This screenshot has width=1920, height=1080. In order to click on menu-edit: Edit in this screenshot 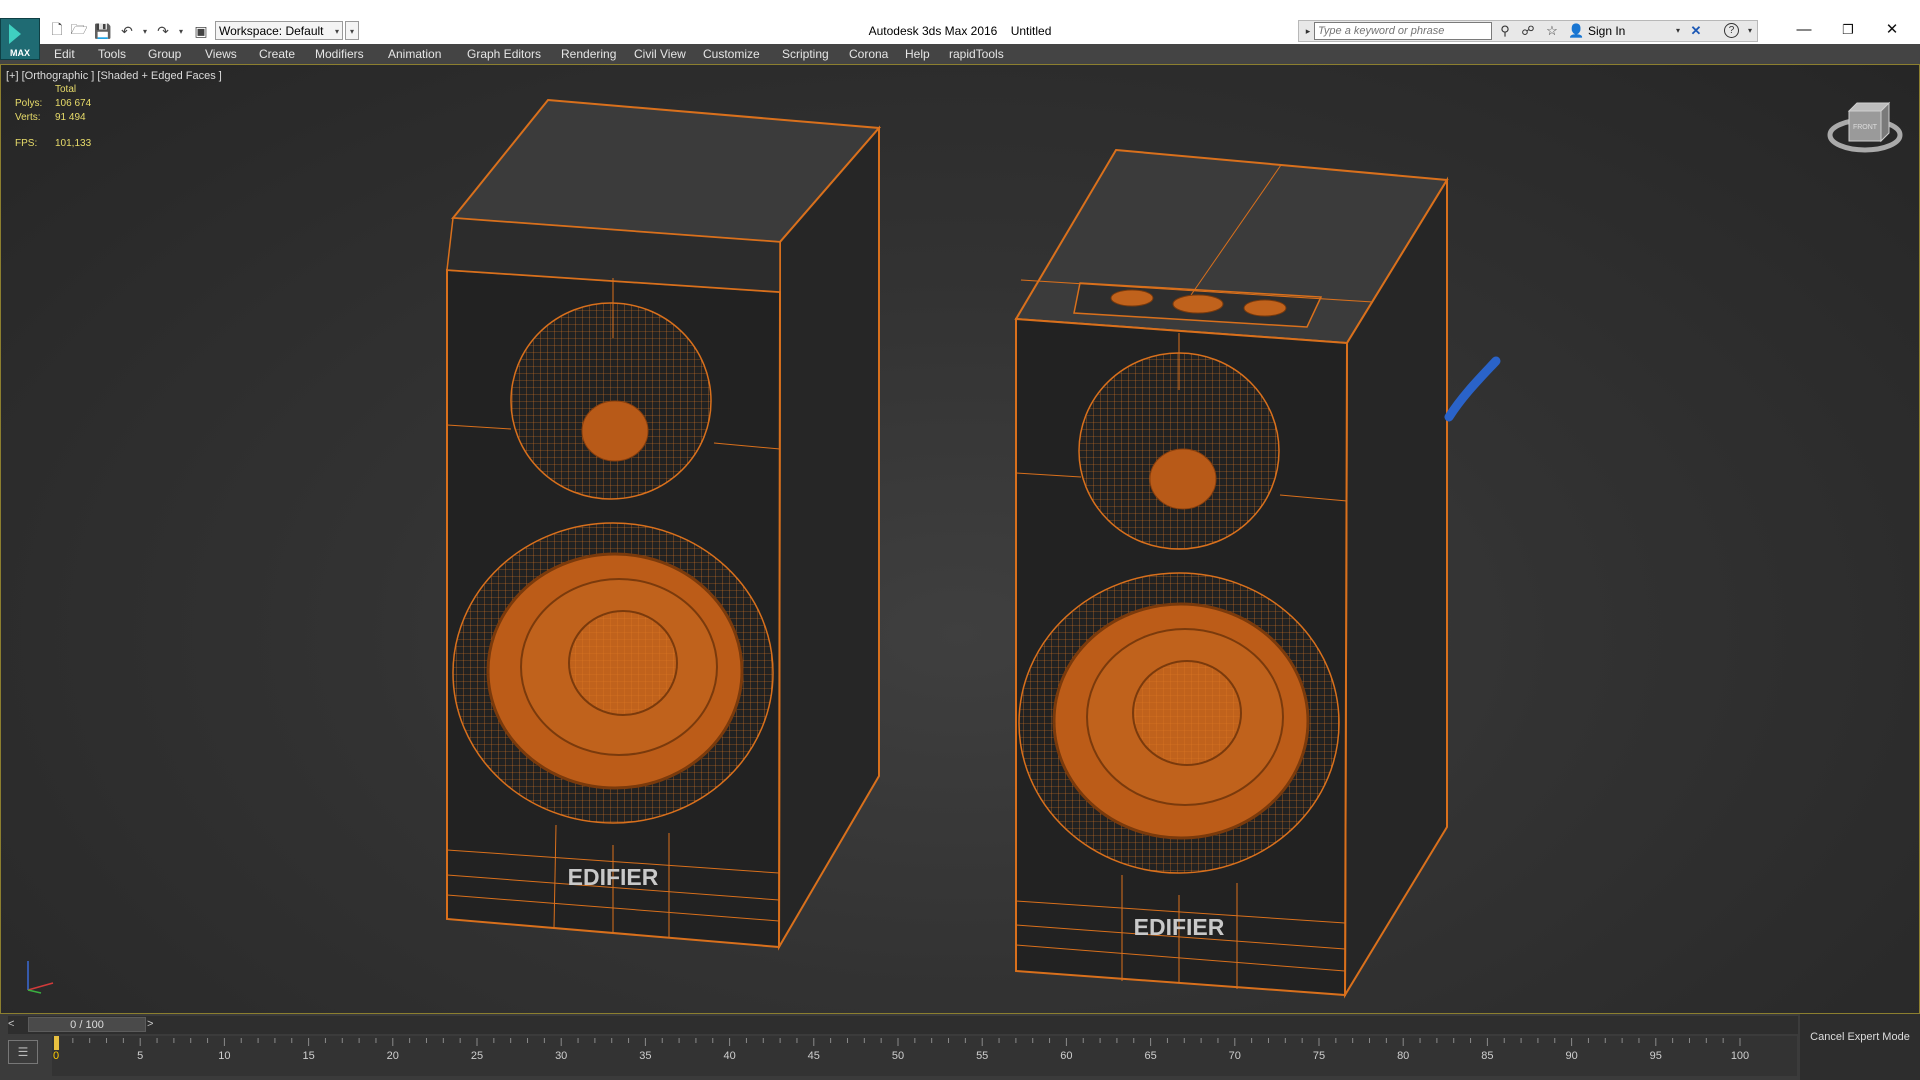, I will do `click(64, 54)`.